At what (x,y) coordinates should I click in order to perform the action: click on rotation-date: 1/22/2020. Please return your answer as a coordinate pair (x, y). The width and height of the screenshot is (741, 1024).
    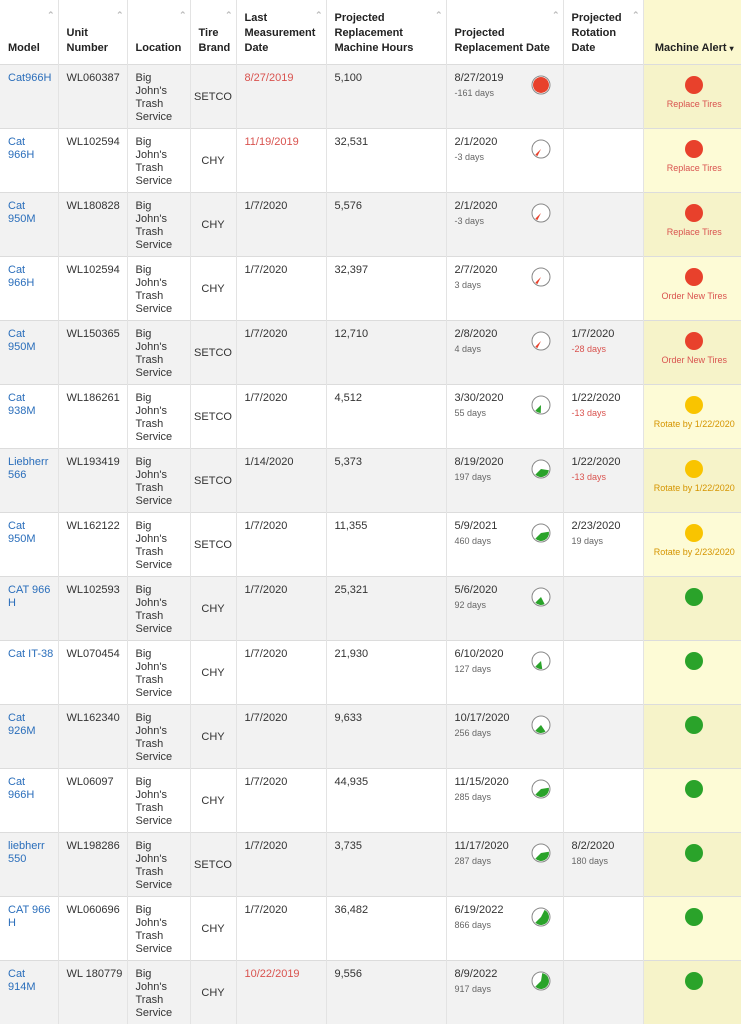
    Looking at the image, I should click on (596, 461).